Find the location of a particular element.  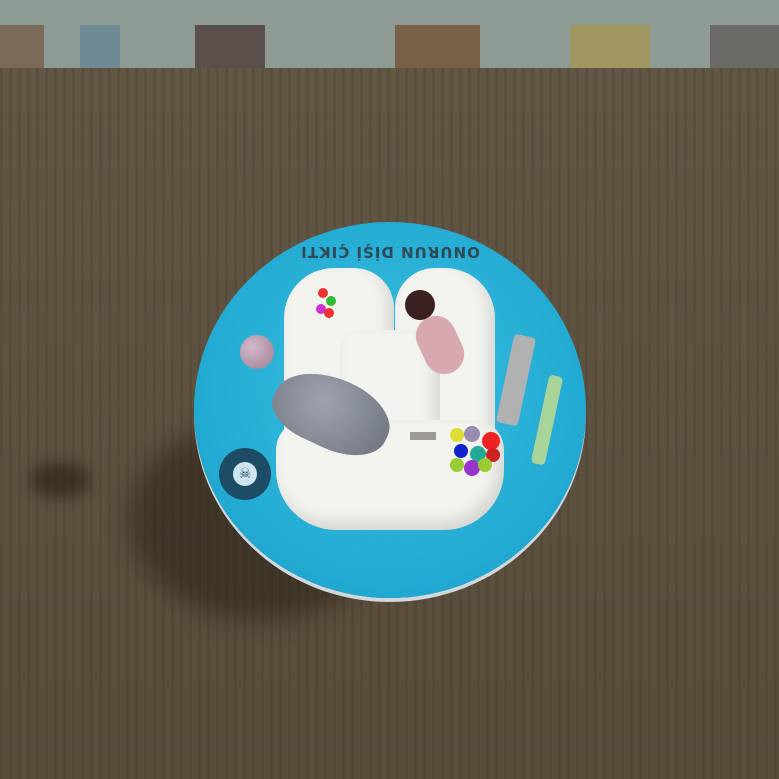

skull-logo-icon: ☠ is located at coordinates (245, 474).